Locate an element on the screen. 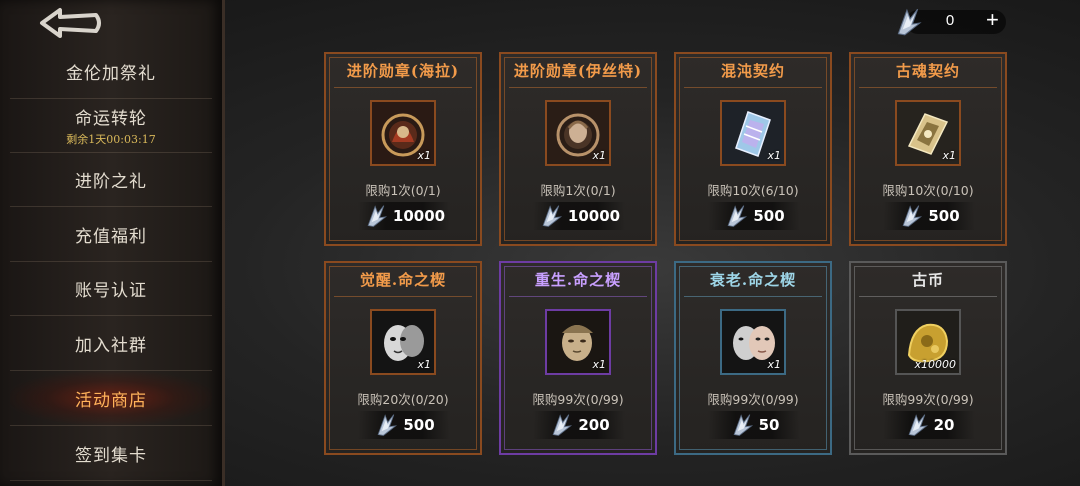  purchase-limit: 限购20次(0/20) is located at coordinates (403, 399).